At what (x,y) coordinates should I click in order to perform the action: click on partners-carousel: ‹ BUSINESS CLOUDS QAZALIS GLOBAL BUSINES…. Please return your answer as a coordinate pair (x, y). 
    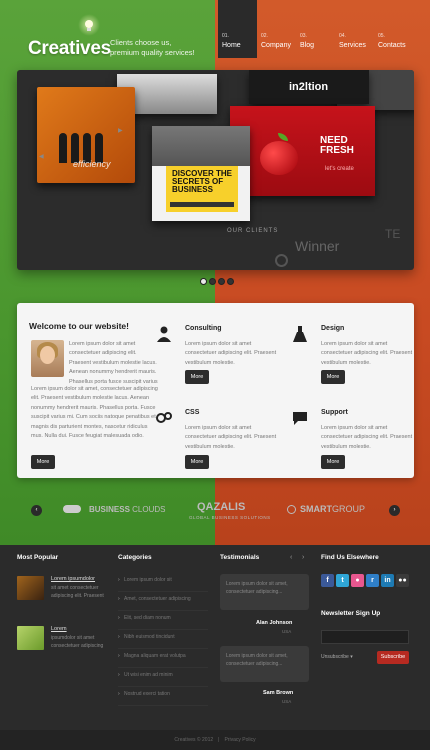
    Looking at the image, I should click on (215, 511).